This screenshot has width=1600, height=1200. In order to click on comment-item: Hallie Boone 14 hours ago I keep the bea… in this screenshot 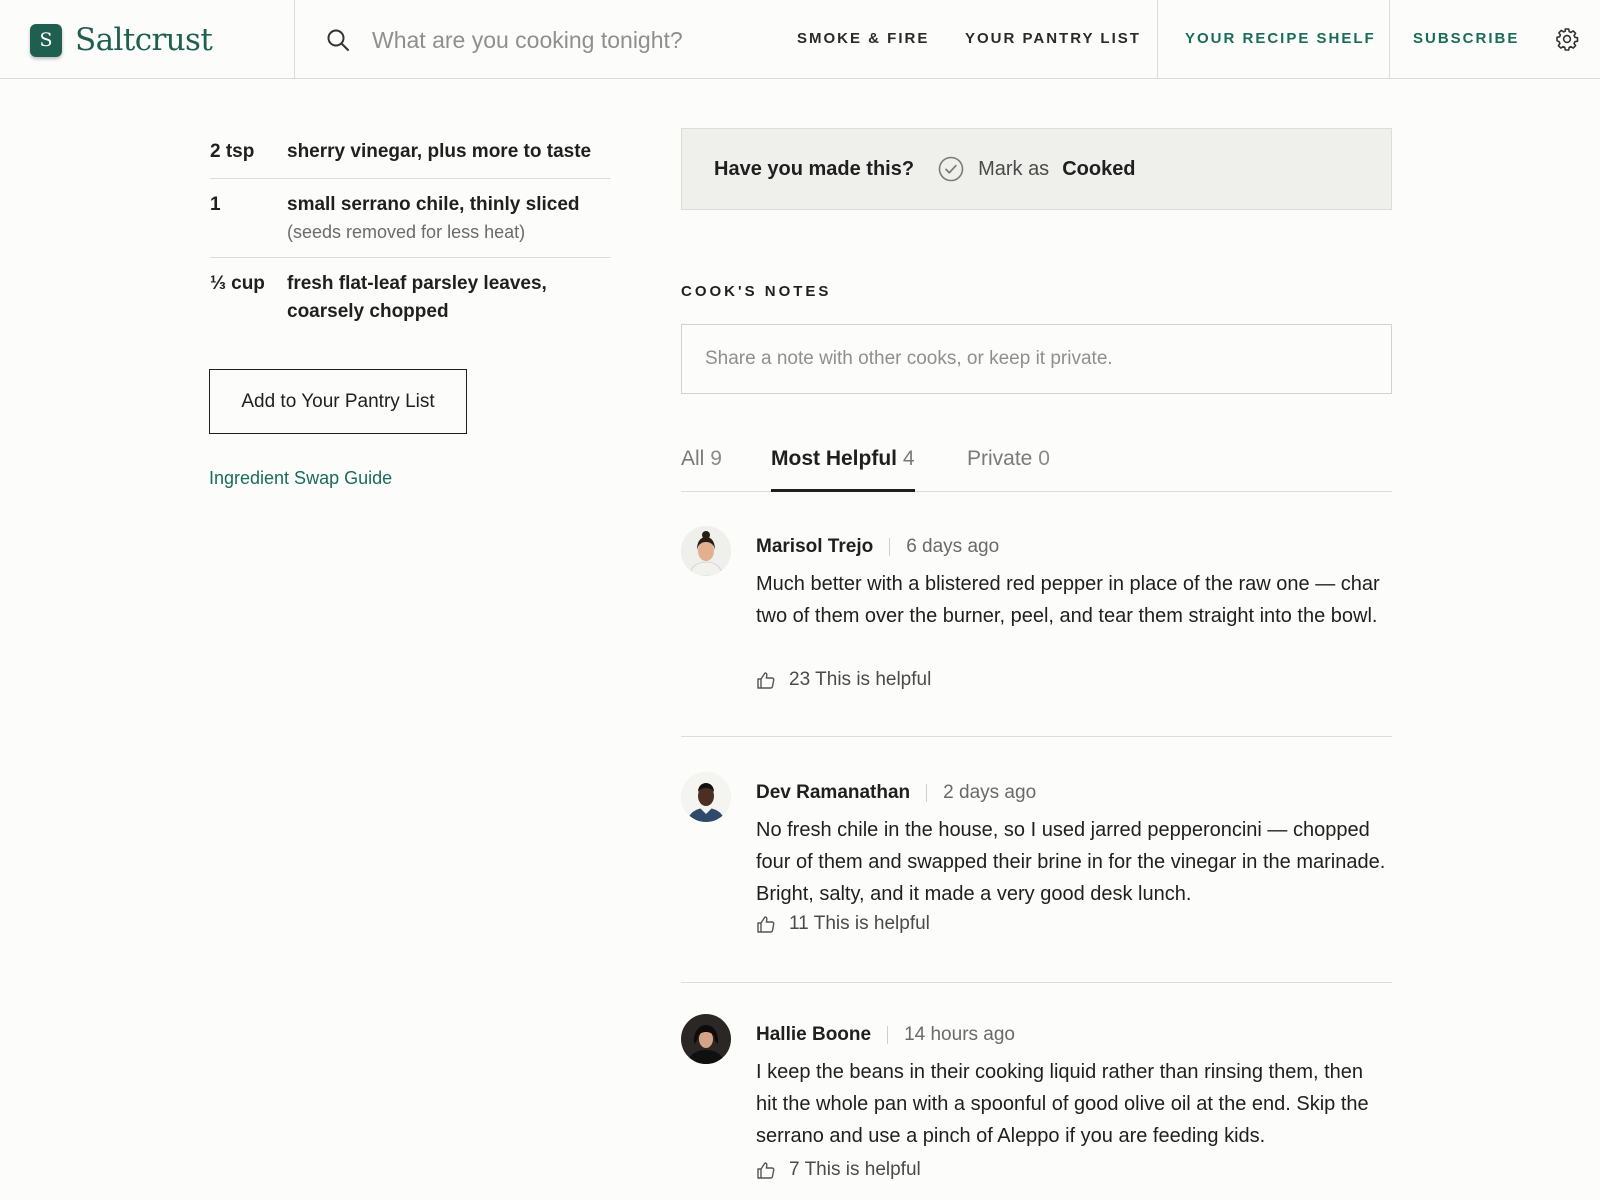, I will do `click(1036, 1107)`.